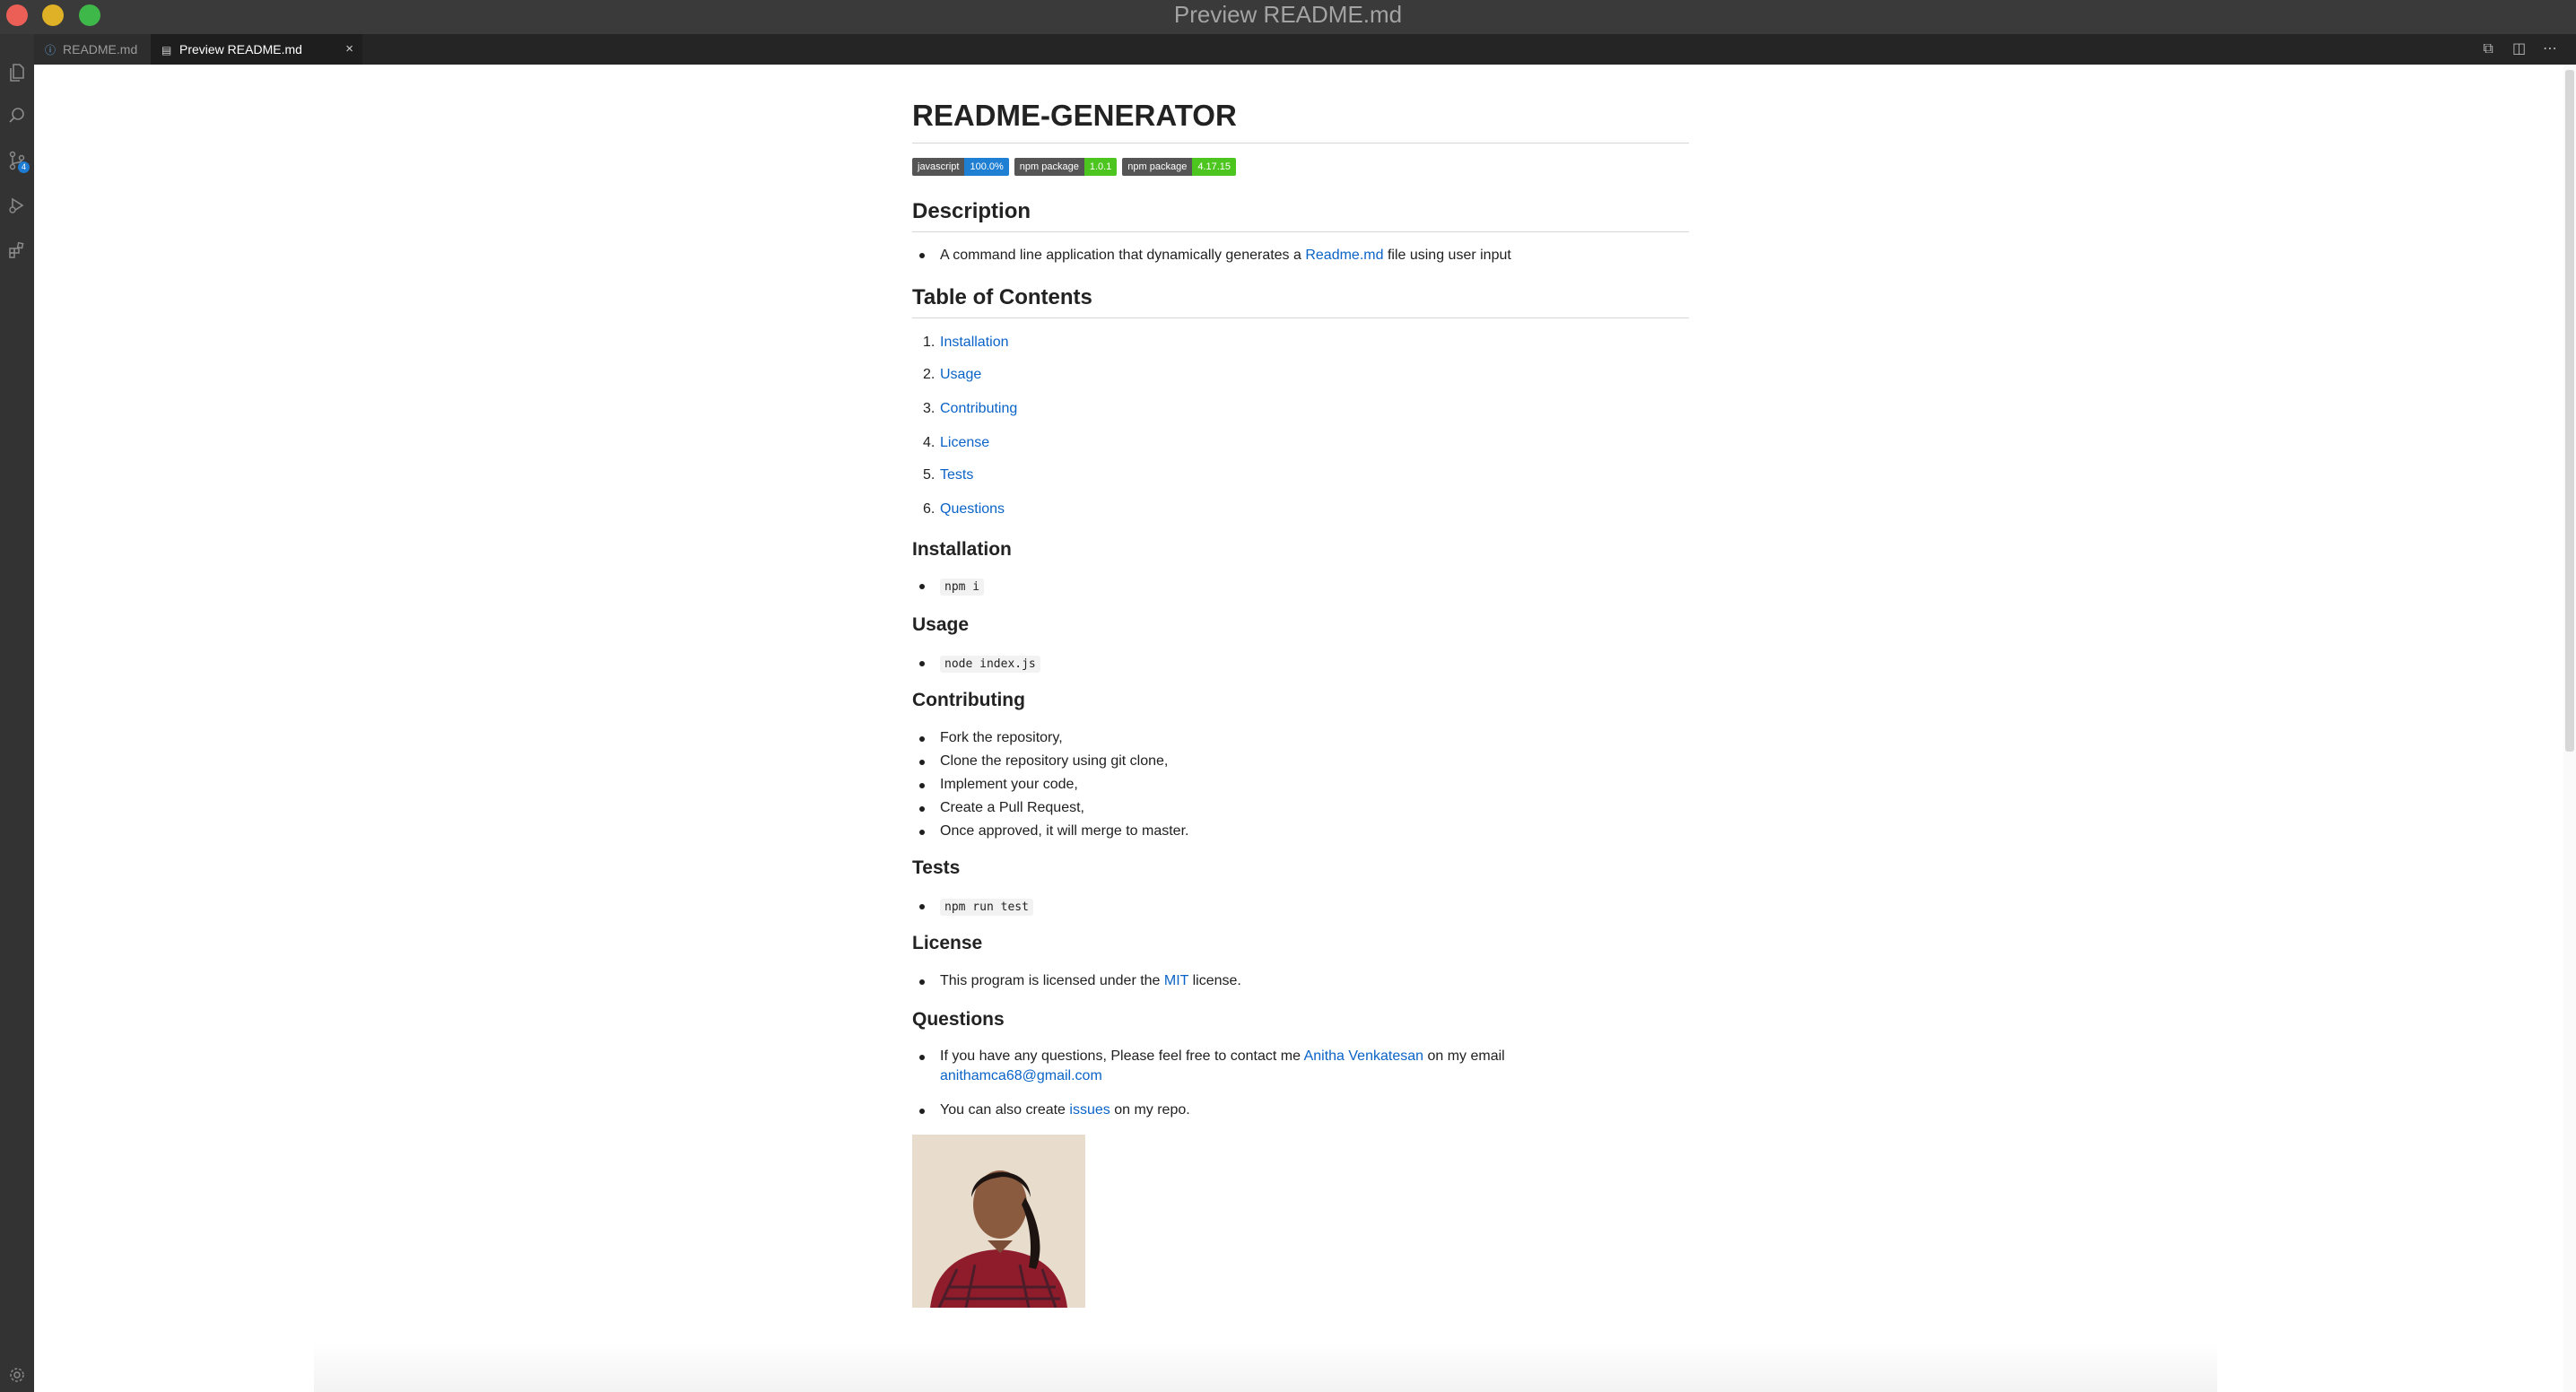  I want to click on open-source-icon: ⧉, so click(2488, 49).